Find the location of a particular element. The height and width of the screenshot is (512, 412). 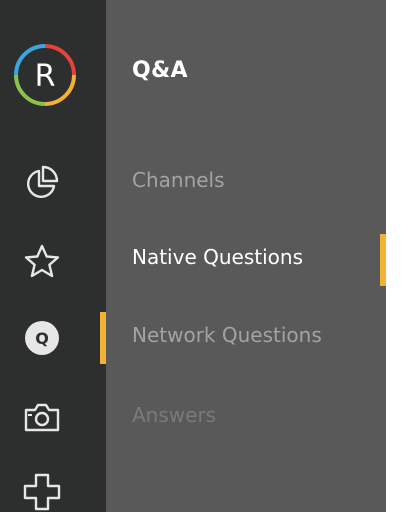

camera-icon is located at coordinates (42, 417).